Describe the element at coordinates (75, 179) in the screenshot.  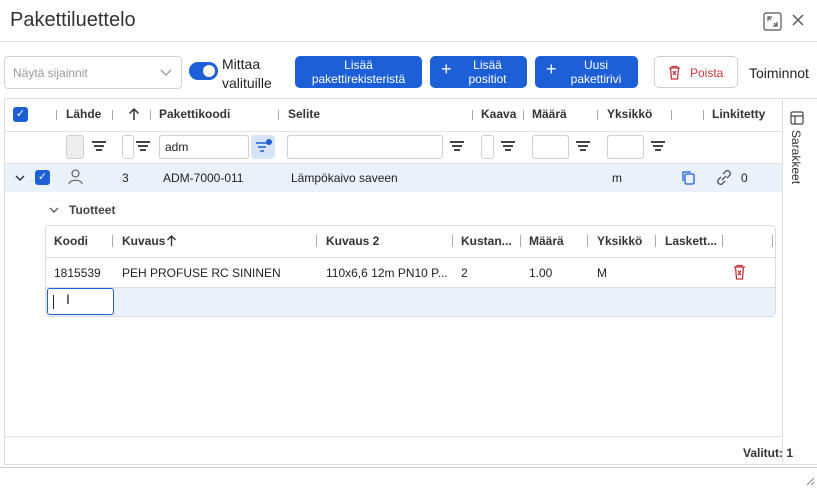
I see `user-icon` at that location.